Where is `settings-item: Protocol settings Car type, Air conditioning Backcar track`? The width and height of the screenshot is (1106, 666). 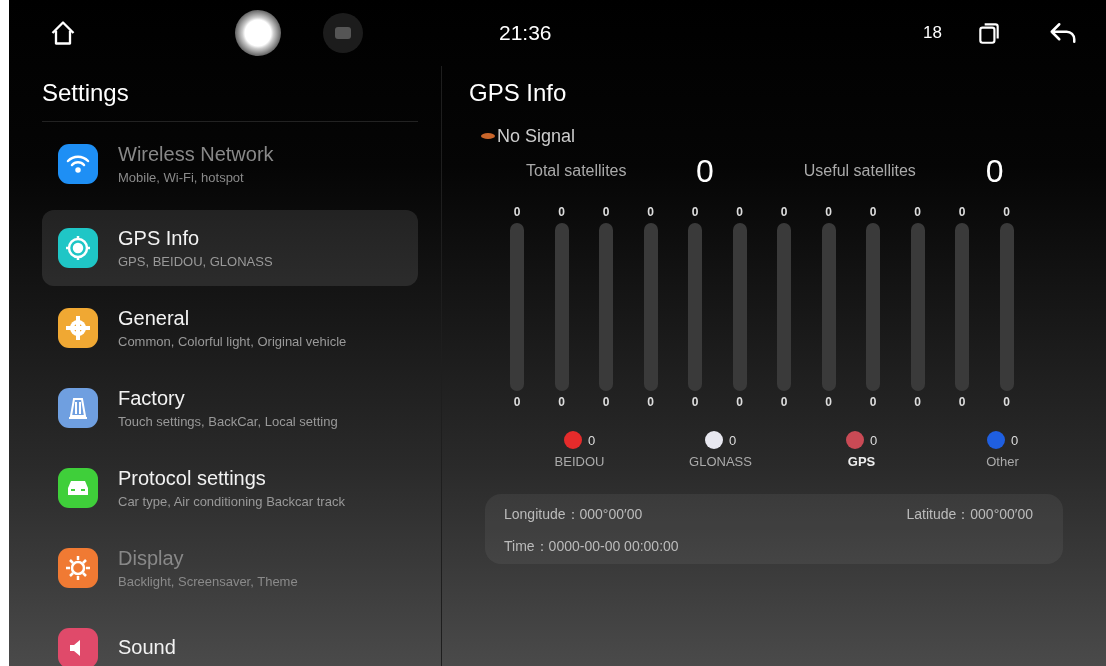
settings-item: Protocol settings Car type, Air conditioning Backcar track is located at coordinates (230, 488).